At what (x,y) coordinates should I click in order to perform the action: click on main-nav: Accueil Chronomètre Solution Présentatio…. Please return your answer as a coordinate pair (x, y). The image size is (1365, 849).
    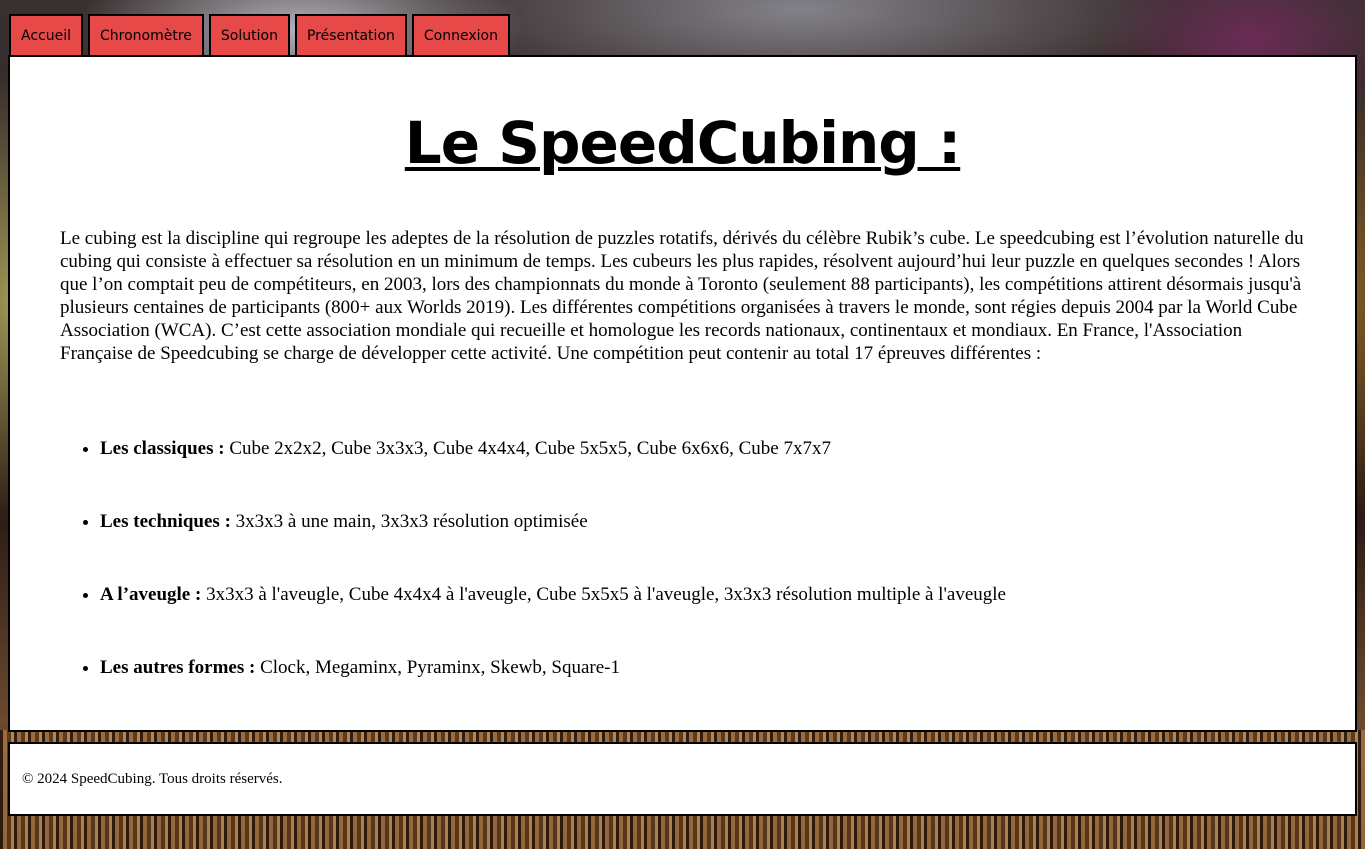
    Looking at the image, I should click on (259, 34).